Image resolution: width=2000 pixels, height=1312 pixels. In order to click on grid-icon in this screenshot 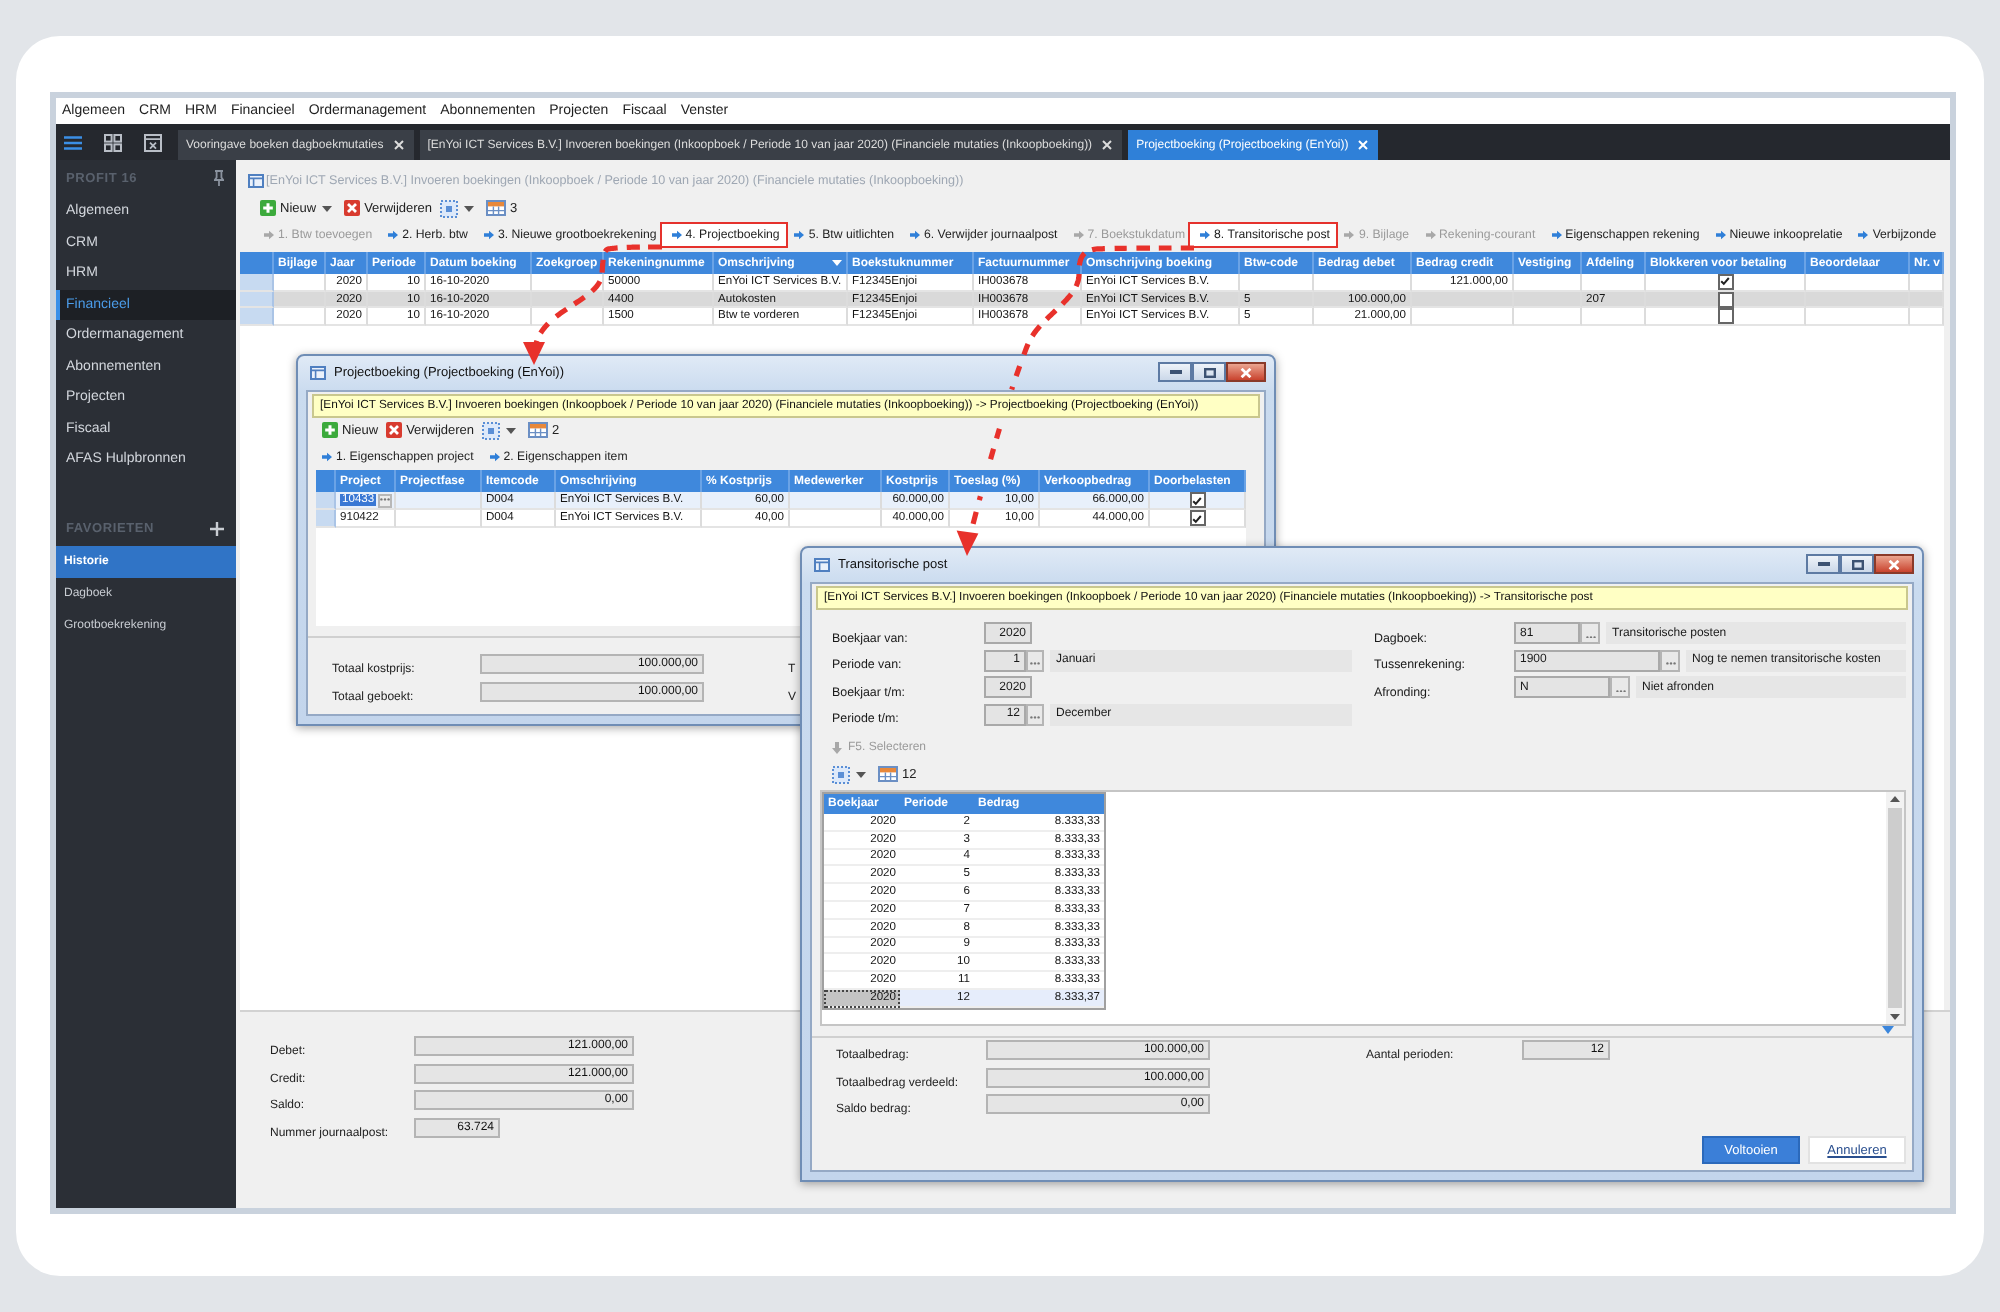, I will do `click(113, 142)`.